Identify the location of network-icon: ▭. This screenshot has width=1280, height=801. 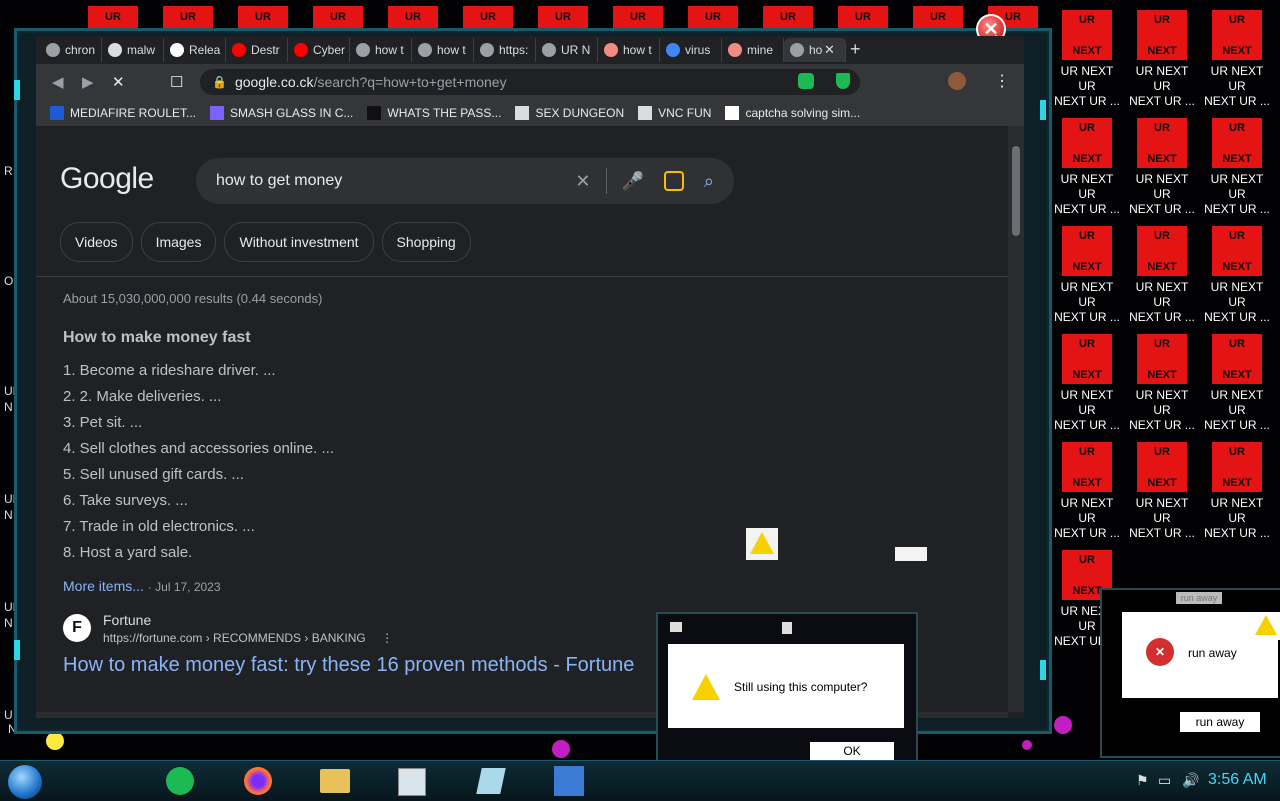
(1164, 780).